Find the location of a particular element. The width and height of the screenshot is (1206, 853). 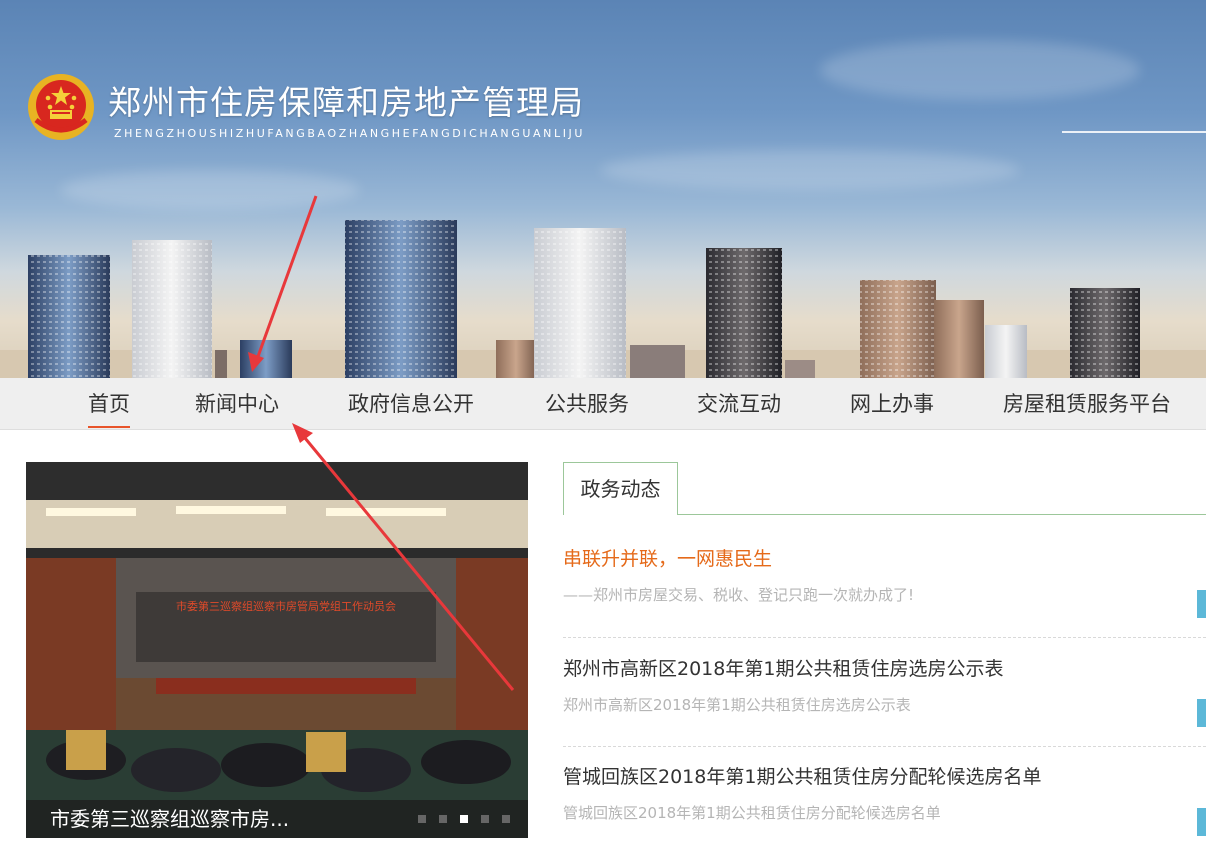

nav-item-rental-platform: 房屋租赁服务平台 is located at coordinates (1087, 404).